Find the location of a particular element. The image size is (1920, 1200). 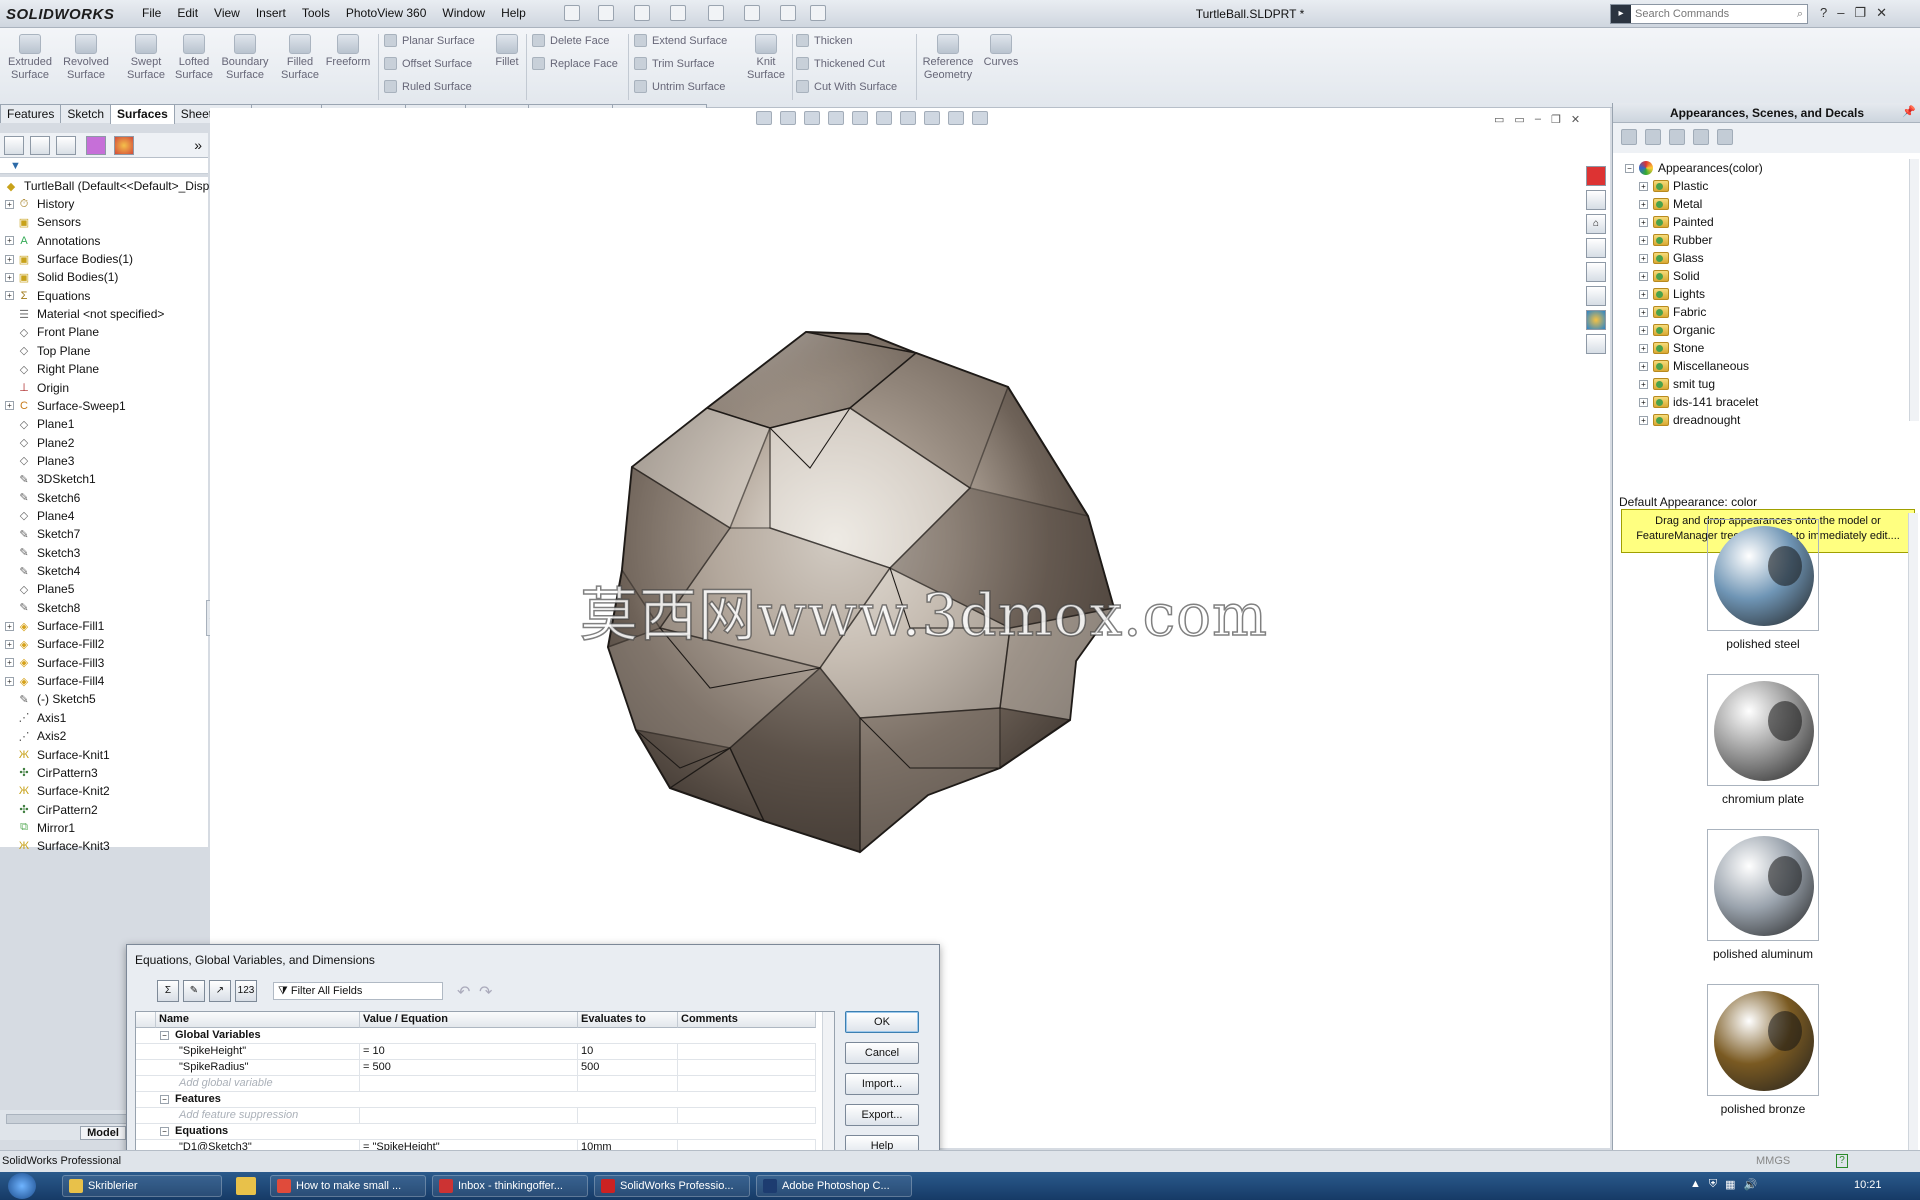

tree-item-surface-knit3: Ж Surface-Knit3 is located at coordinates (55, 846).